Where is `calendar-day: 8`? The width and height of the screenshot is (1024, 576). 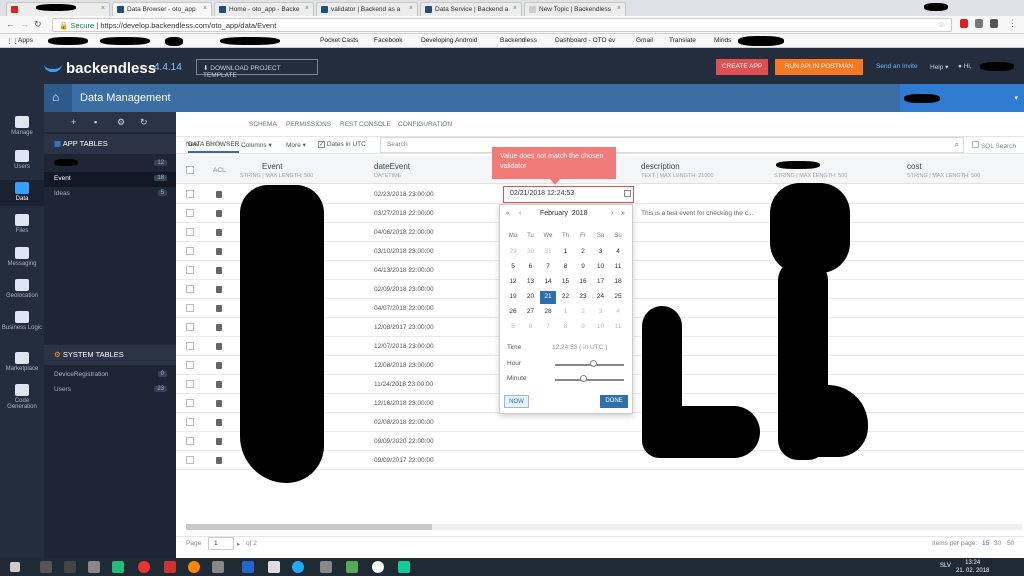
calendar-day: 8 is located at coordinates (566, 267).